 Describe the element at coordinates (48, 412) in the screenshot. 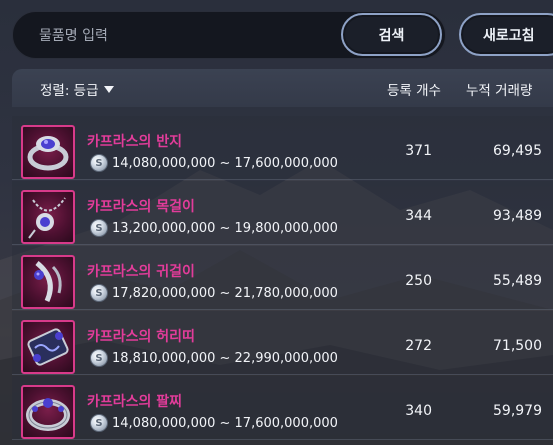

I see `bracelet-icon` at that location.